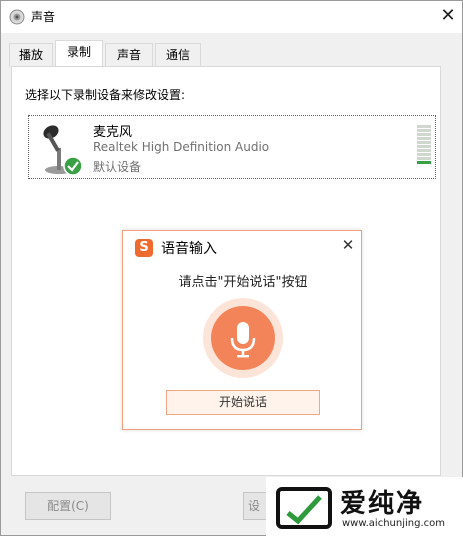 This screenshot has height=536, width=463. Describe the element at coordinates (178, 55) in the screenshot. I see `tab-communications: 通信` at that location.